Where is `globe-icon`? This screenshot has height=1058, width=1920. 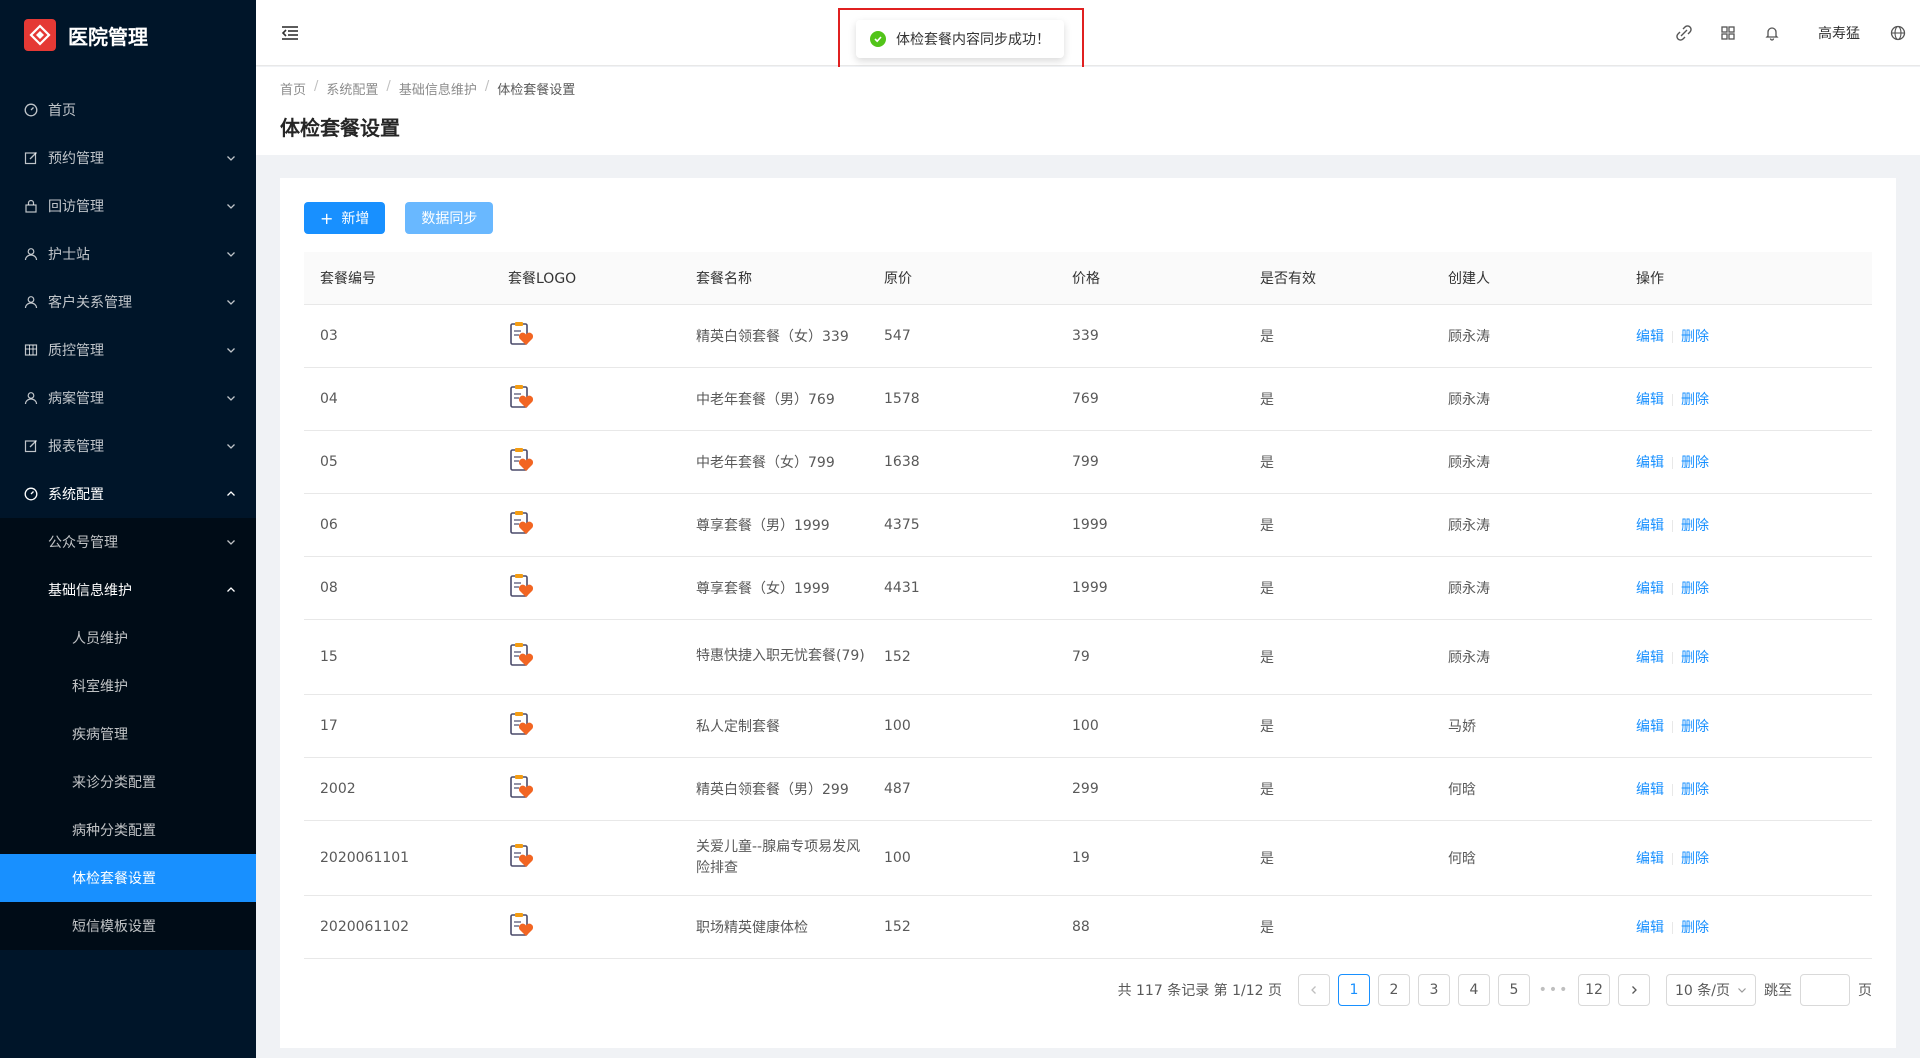
globe-icon is located at coordinates (1898, 33).